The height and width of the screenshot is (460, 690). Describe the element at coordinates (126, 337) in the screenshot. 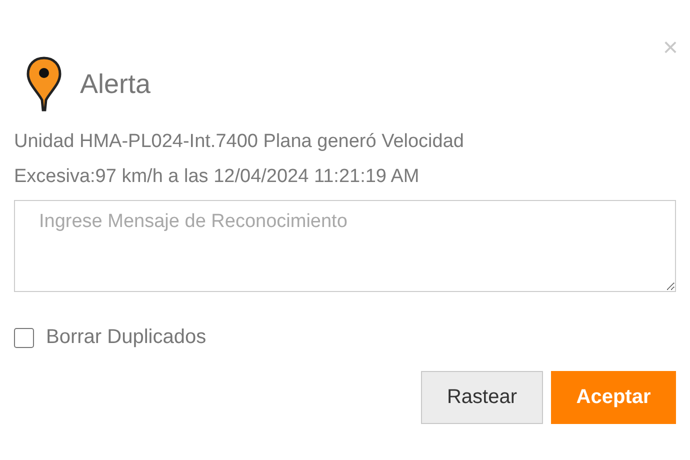

I see `checkbox-label: Borrar Duplicados` at that location.